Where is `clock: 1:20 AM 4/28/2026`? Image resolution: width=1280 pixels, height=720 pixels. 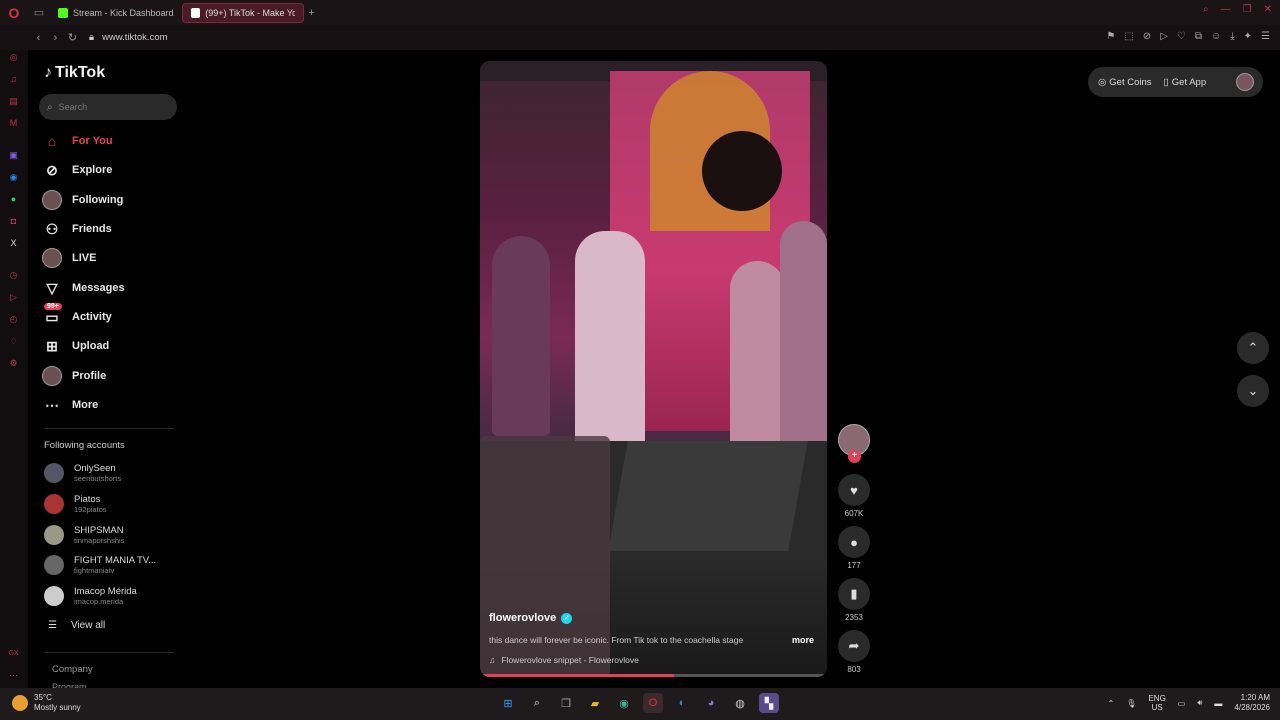
clock: 1:20 AM 4/28/2026 is located at coordinates (1252, 703).